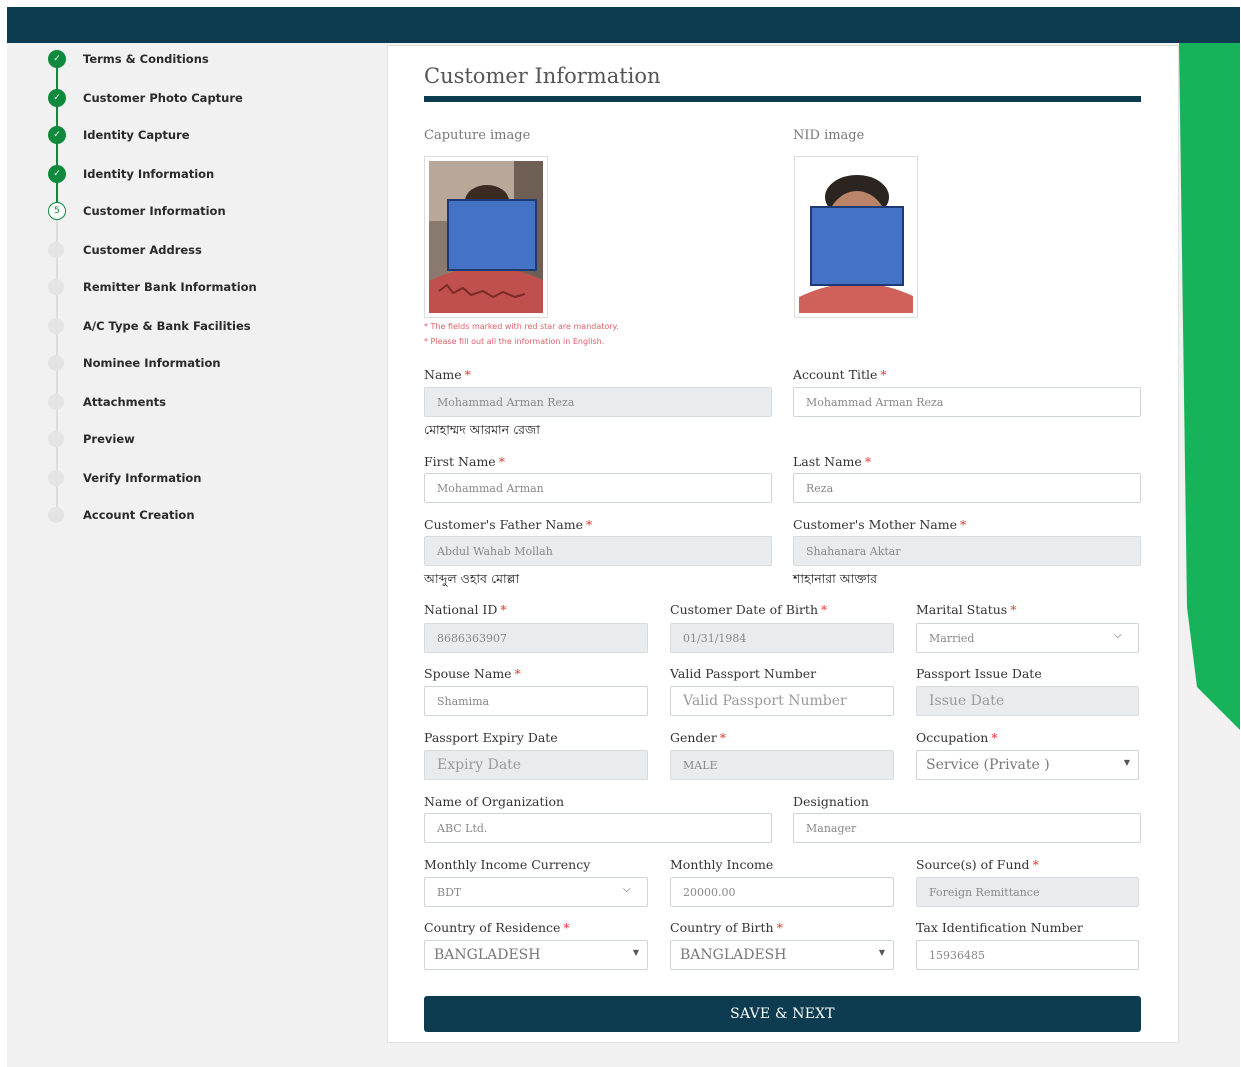 The image size is (1241, 1067). I want to click on step-identity-capture: ✓ Identity Capture, so click(117, 135).